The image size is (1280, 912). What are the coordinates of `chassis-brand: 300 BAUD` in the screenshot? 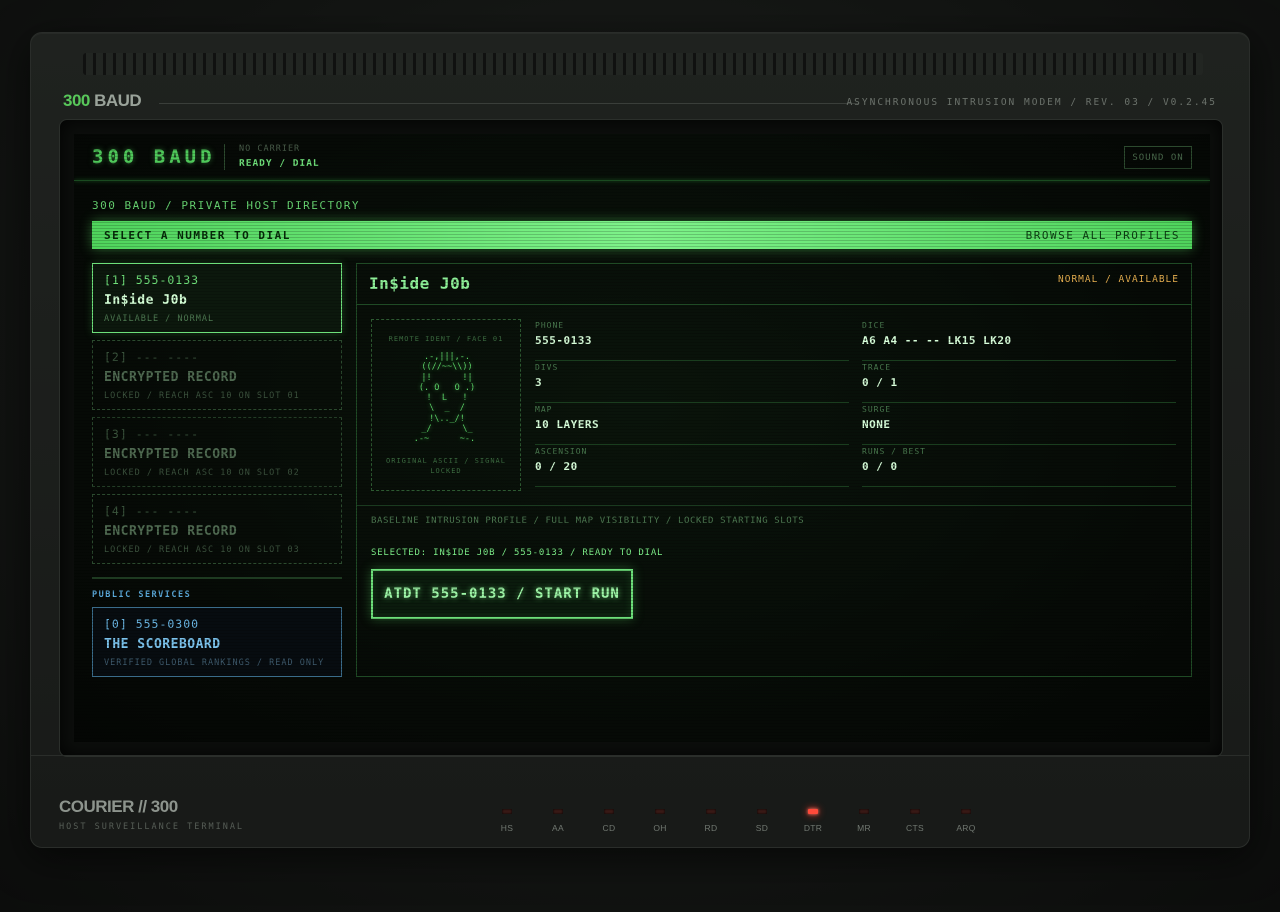 It's located at (102, 101).